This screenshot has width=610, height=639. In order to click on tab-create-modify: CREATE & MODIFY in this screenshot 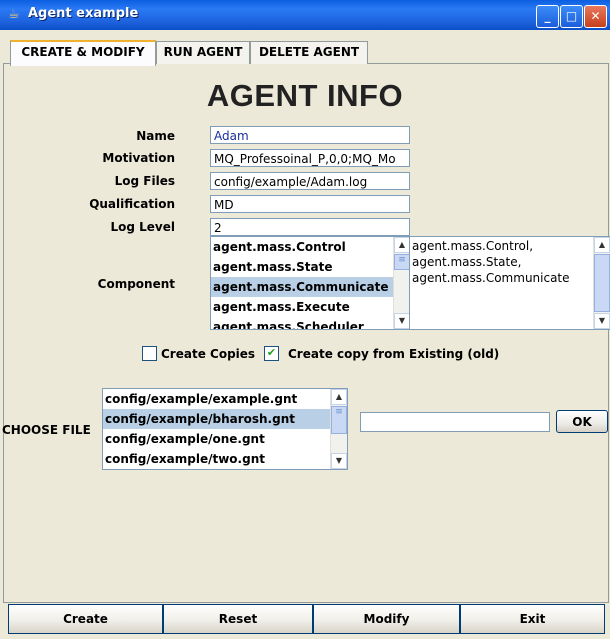, I will do `click(83, 53)`.